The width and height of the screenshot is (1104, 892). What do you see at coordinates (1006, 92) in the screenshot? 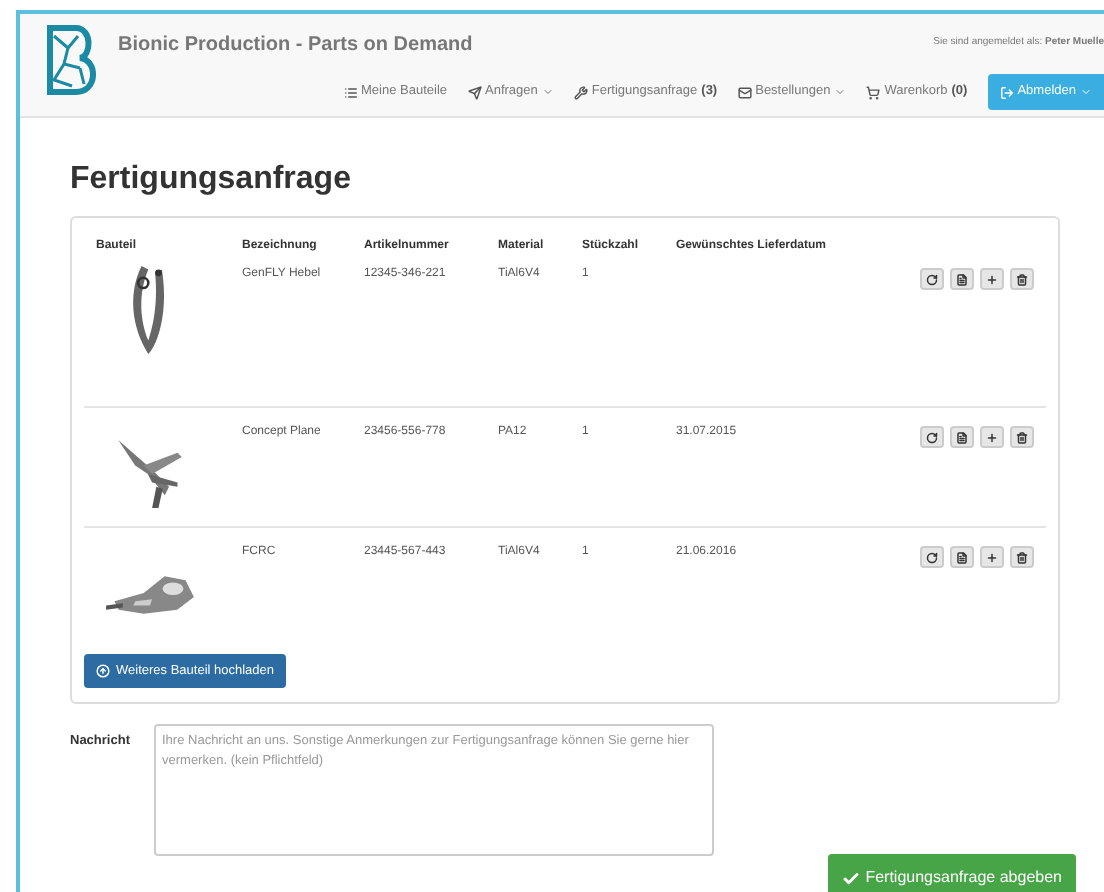
I see `logout-icon` at bounding box center [1006, 92].